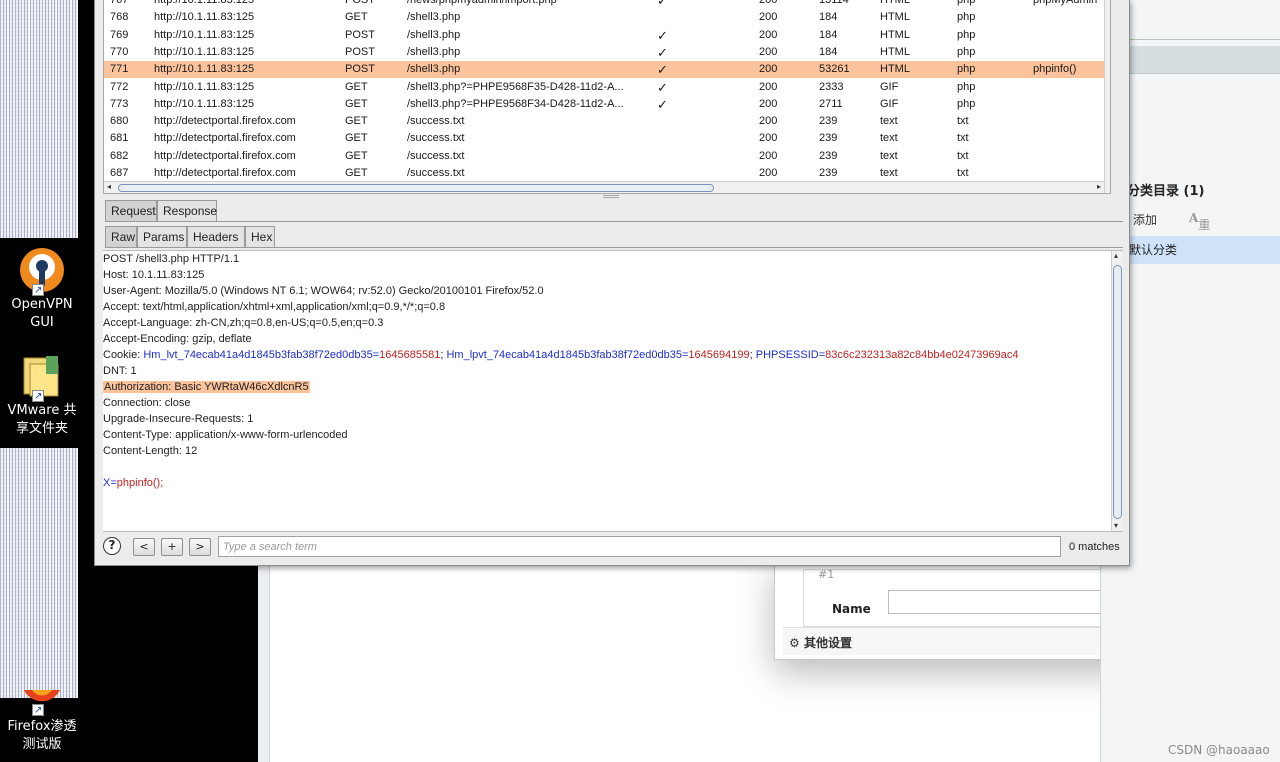 The width and height of the screenshot is (1280, 762). I want to click on message-tab-bar: Request Response, so click(614, 211).